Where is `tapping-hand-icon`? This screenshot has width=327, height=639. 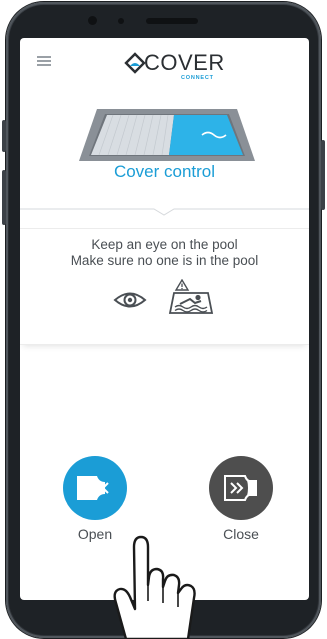
tapping-hand-icon is located at coordinates (154, 587).